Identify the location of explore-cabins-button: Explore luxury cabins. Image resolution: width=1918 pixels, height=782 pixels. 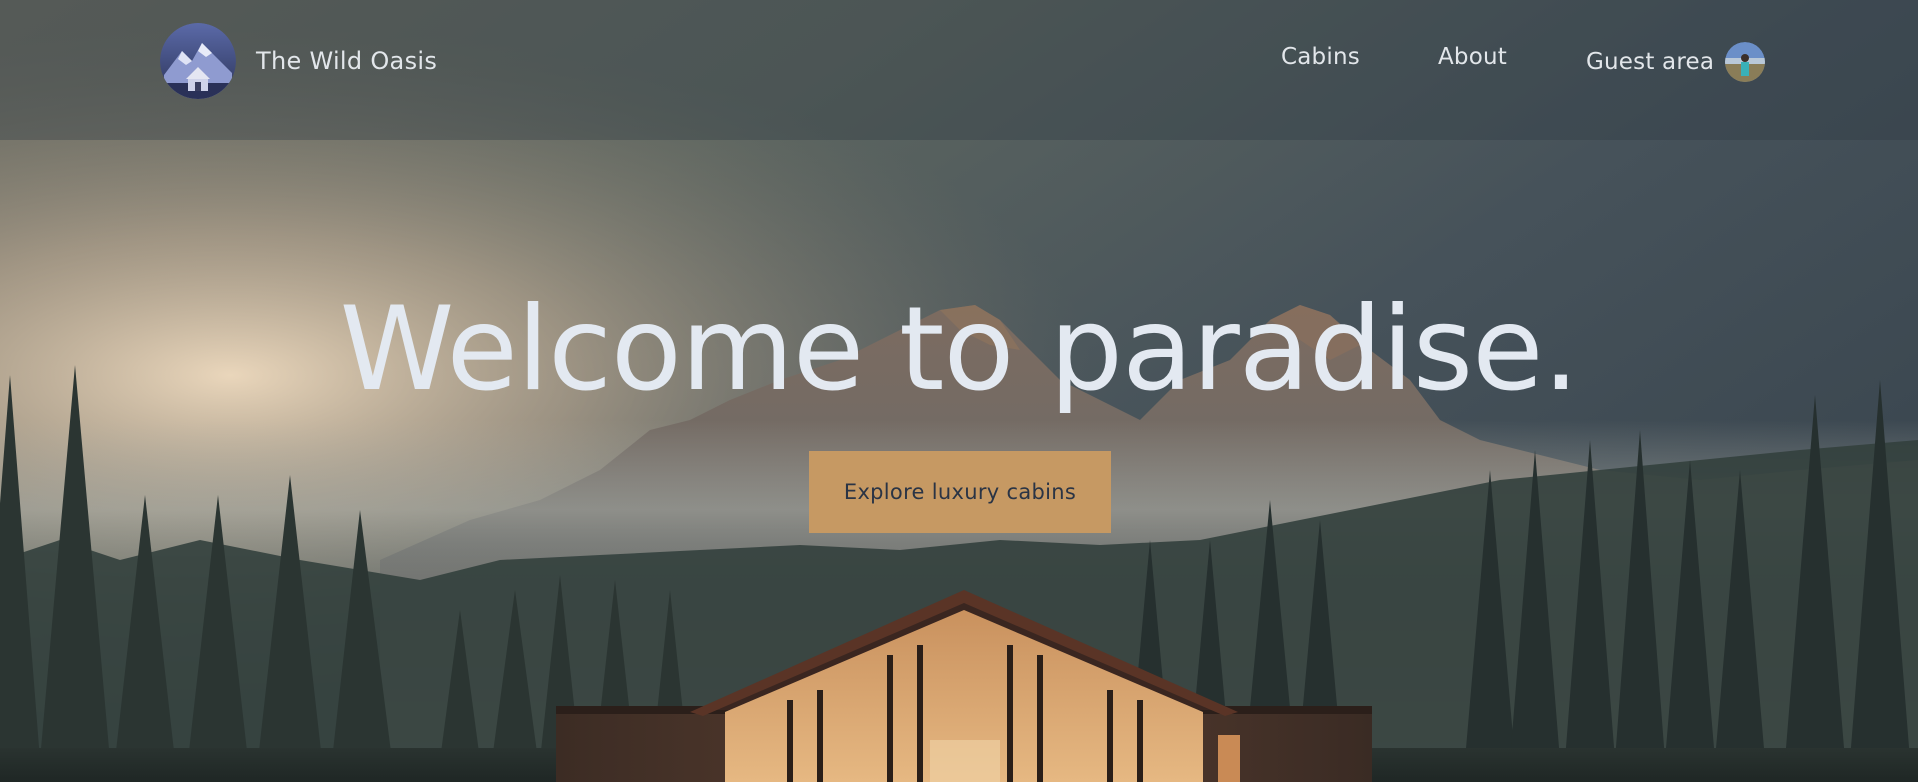
(960, 492).